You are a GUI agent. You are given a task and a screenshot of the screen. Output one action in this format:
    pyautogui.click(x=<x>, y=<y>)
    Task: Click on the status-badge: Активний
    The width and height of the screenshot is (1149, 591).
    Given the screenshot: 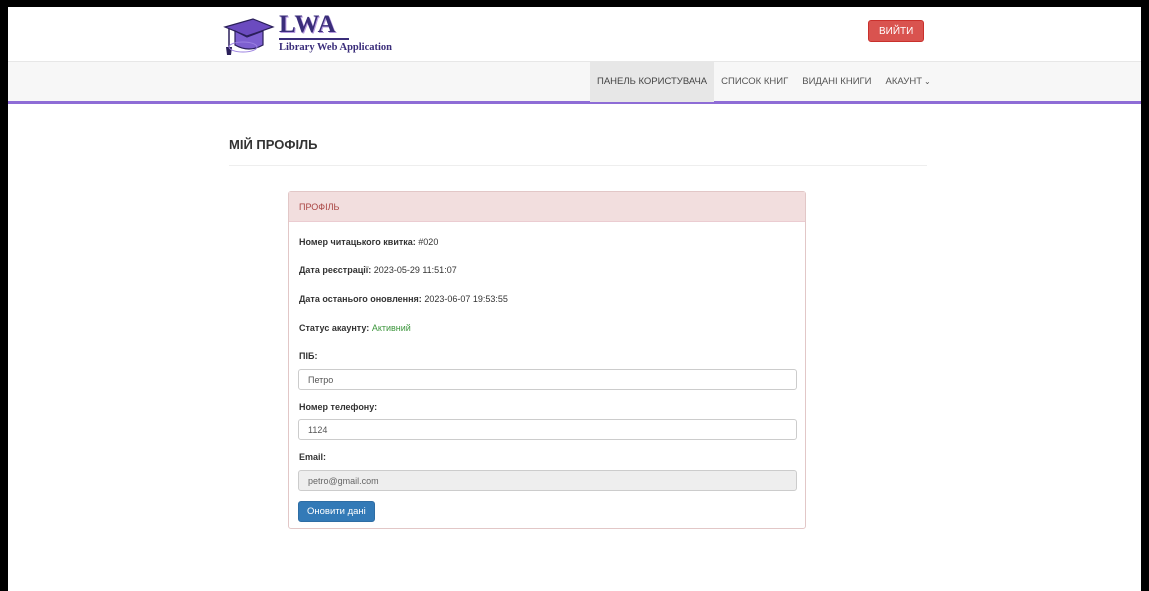 What is the action you would take?
    pyautogui.click(x=391, y=328)
    